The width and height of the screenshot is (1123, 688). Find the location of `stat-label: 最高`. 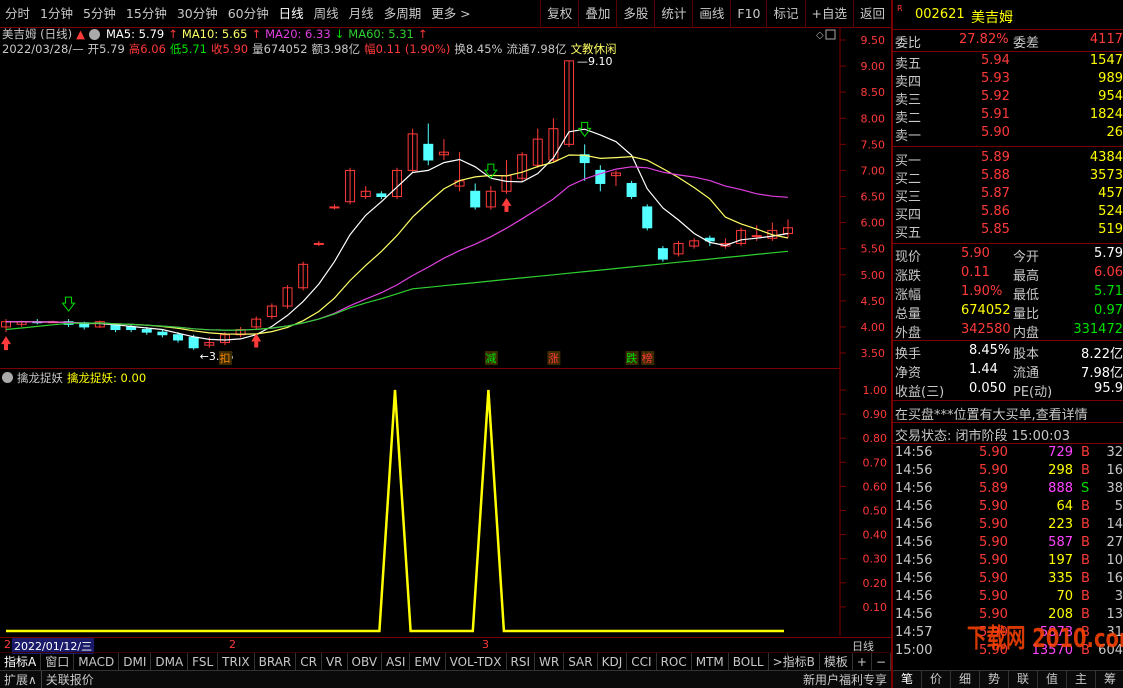

stat-label: 最高 is located at coordinates (1026, 276).